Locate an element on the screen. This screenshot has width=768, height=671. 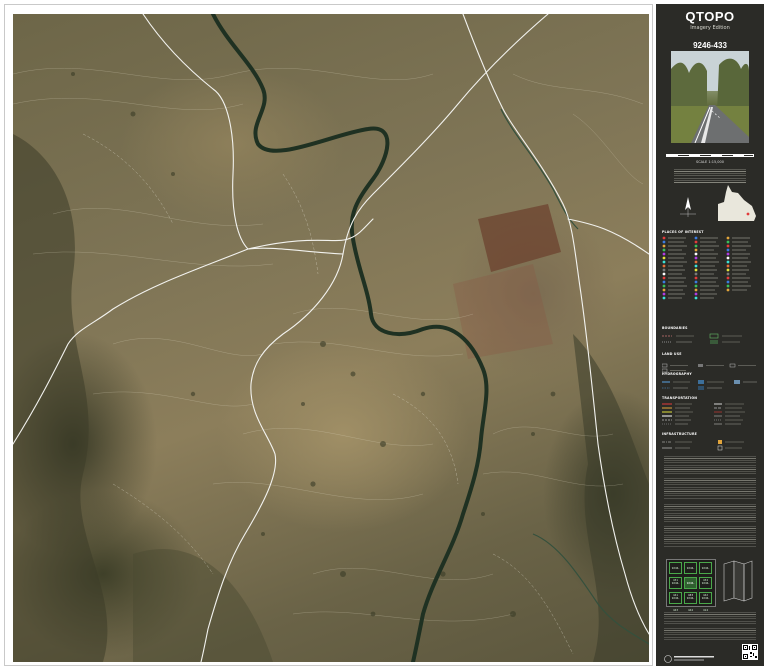
legend-symbols is located at coordinates (706, 268).